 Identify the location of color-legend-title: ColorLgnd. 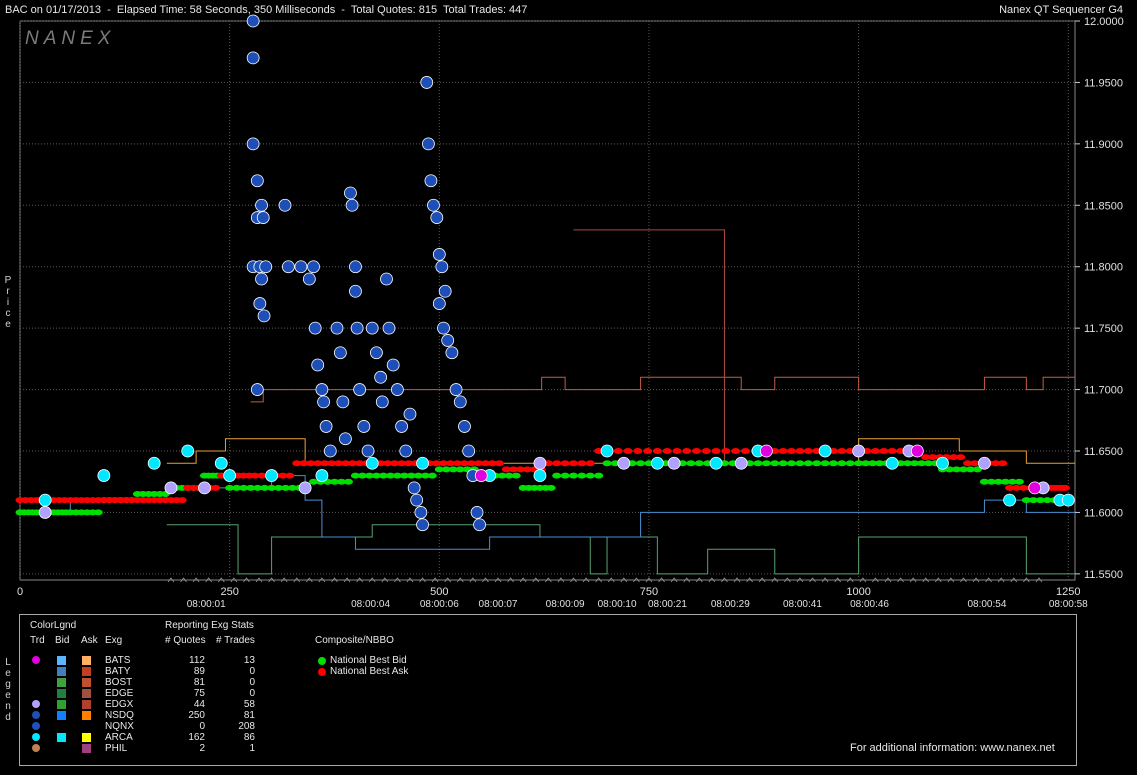
(53, 625).